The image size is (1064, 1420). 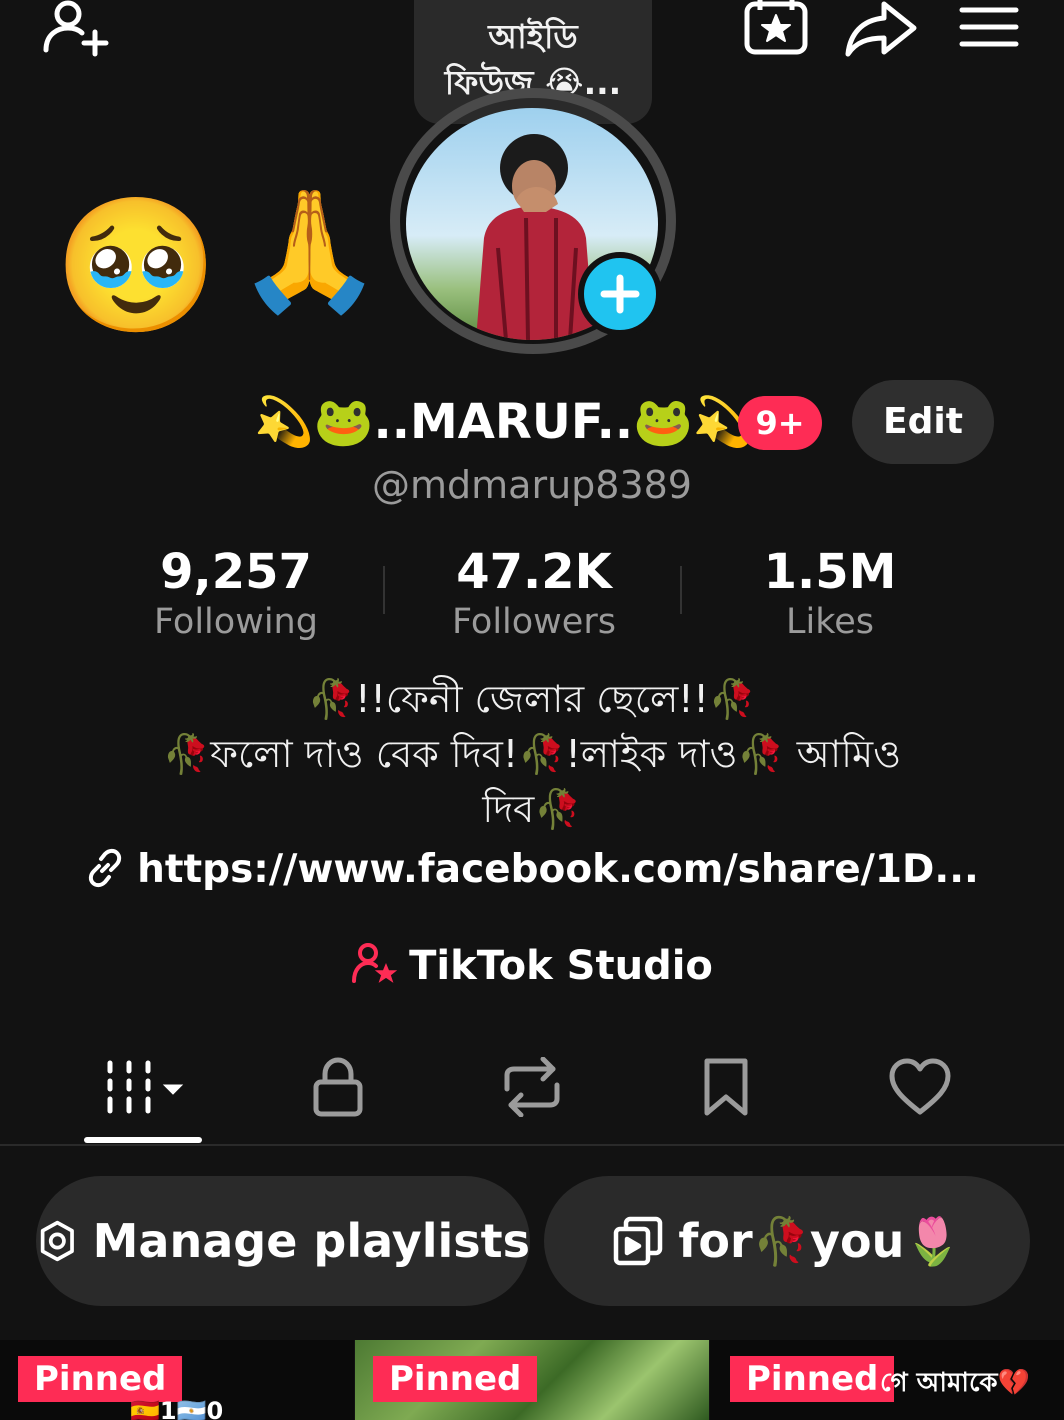 I want to click on tab-reposts, so click(x=532, y=1087).